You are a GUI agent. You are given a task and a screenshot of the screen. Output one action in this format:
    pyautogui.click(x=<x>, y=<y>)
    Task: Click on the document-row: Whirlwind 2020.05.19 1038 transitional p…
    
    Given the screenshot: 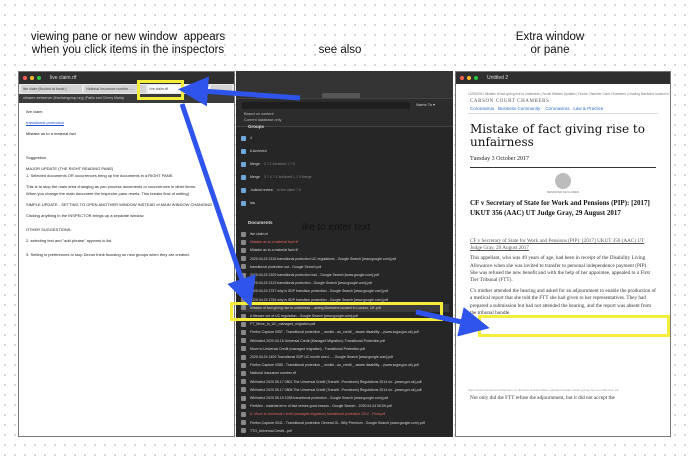 What is the action you would take?
    pyautogui.click(x=345, y=398)
    